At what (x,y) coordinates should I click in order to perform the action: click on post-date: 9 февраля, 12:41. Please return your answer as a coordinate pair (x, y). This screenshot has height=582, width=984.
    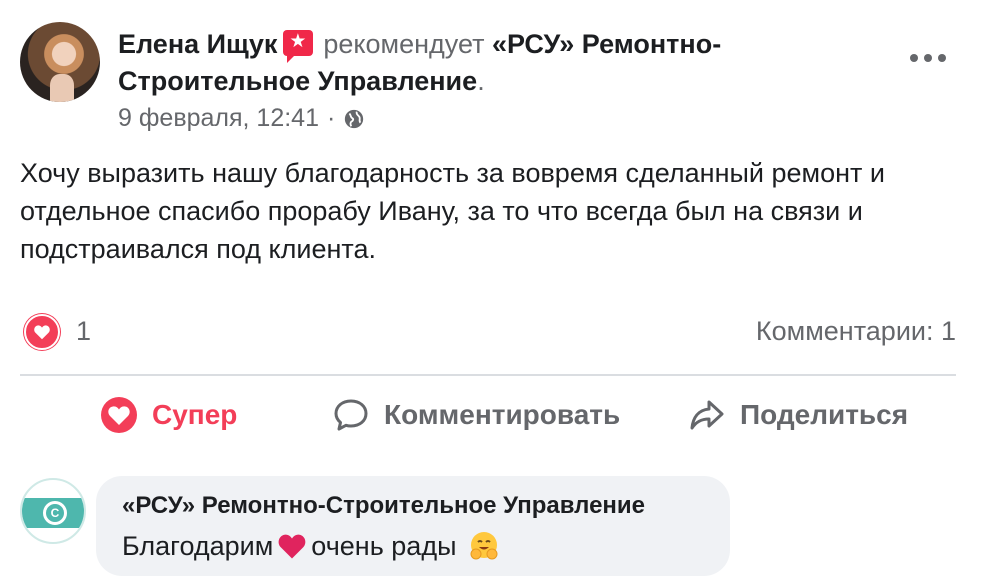
    Looking at the image, I should click on (218, 118).